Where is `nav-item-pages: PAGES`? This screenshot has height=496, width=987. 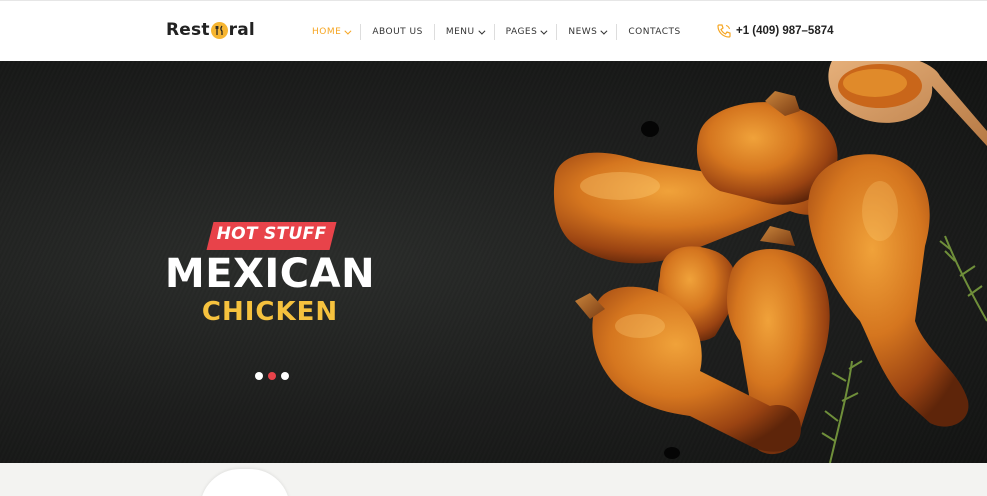
nav-item-pages: PAGES is located at coordinates (525, 32).